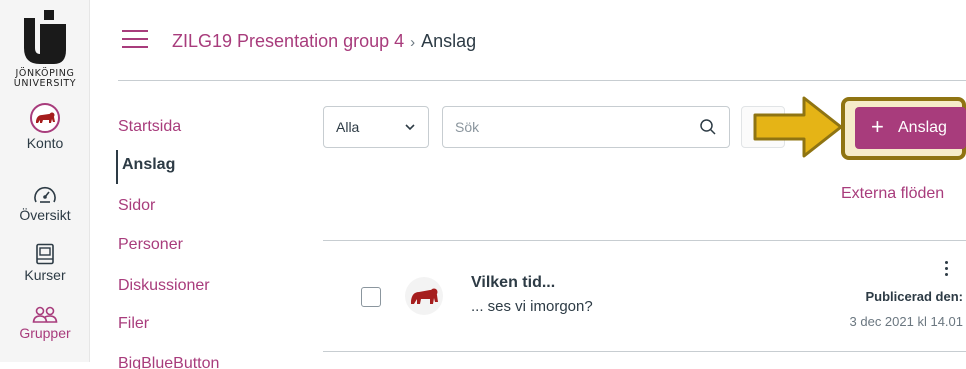 The image size is (966, 369). Describe the element at coordinates (708, 127) in the screenshot. I see `search-icon` at that location.